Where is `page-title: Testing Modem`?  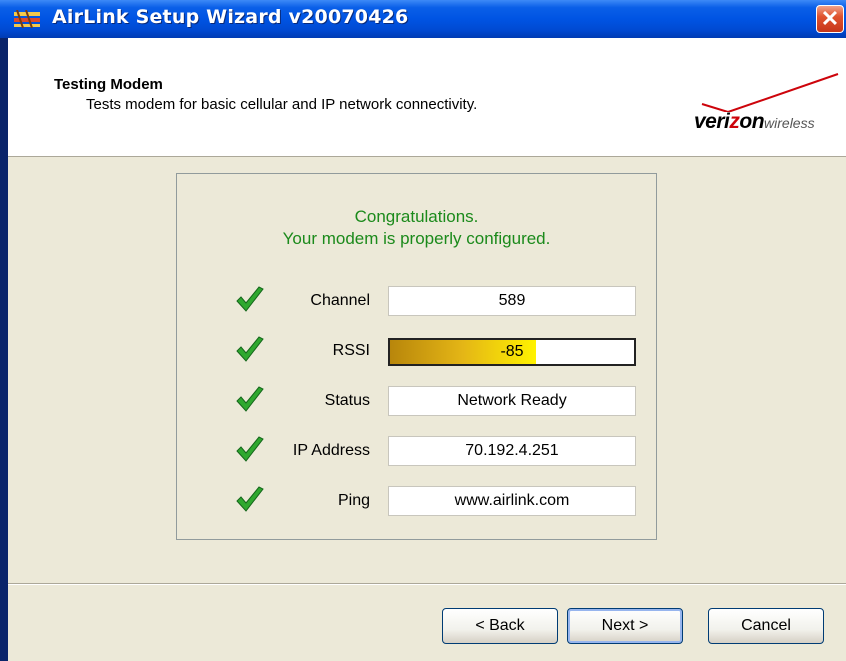 page-title: Testing Modem is located at coordinates (108, 84).